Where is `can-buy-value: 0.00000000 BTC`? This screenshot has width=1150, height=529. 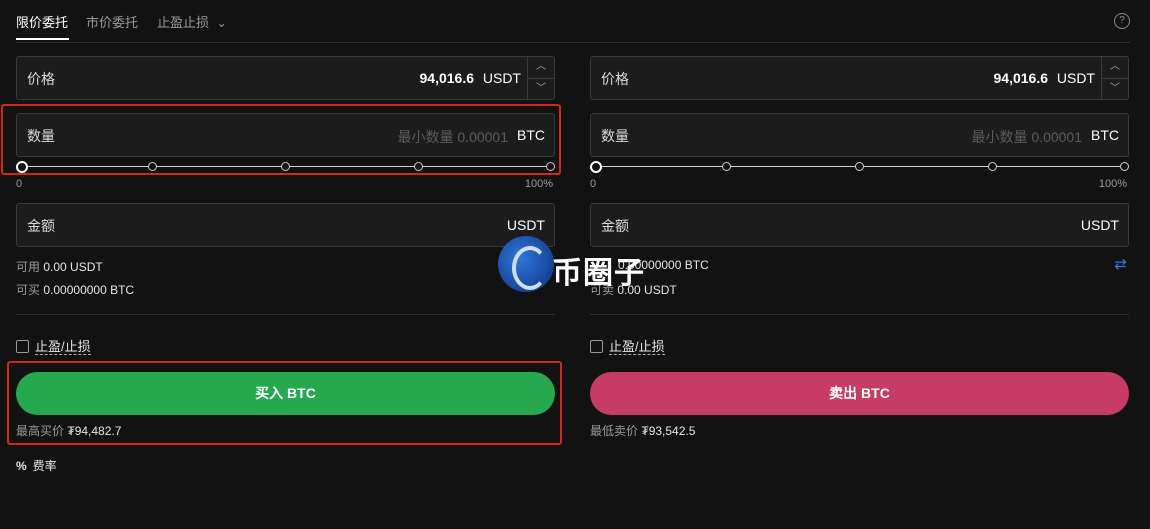 can-buy-value: 0.00000000 BTC is located at coordinates (89, 290).